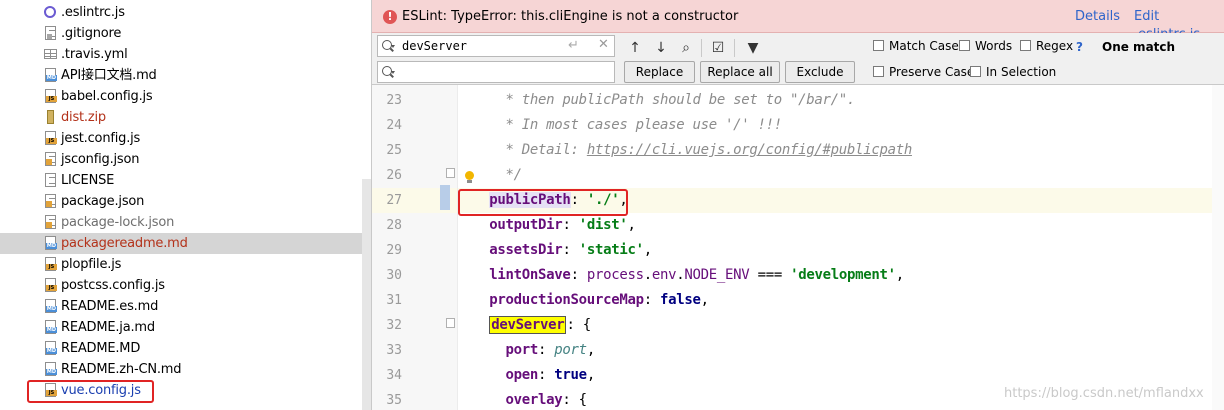 Image resolution: width=1224 pixels, height=410 pixels. I want to click on code-token: */, so click(498, 175).